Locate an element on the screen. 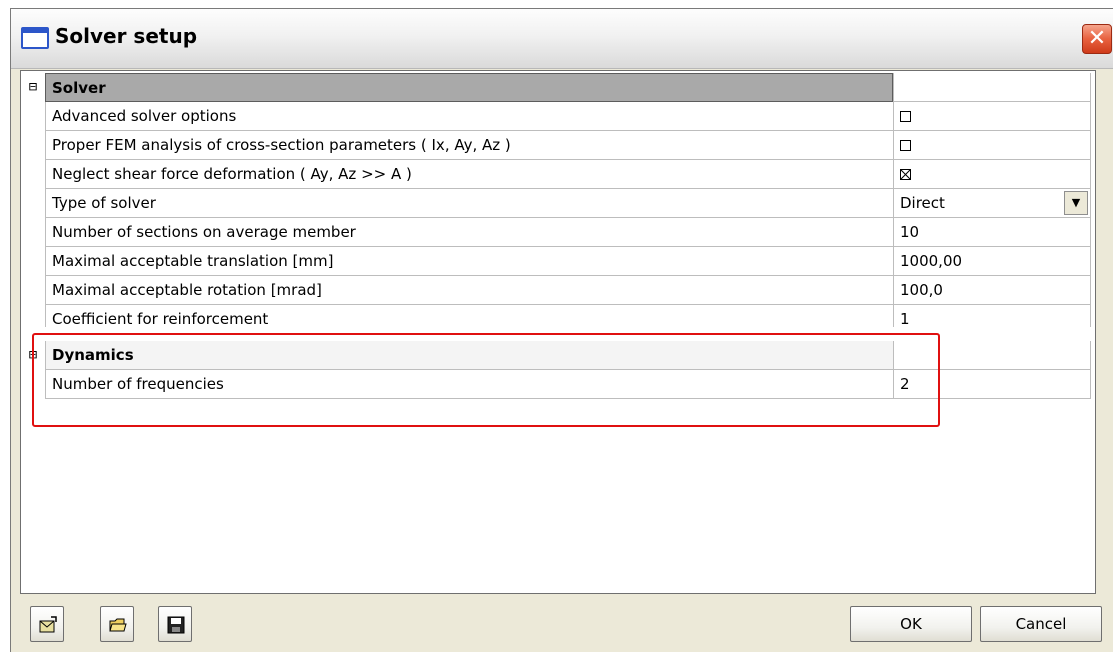 This screenshot has width=1113, height=652. collapse-icon: ⊟ is located at coordinates (33, 87).